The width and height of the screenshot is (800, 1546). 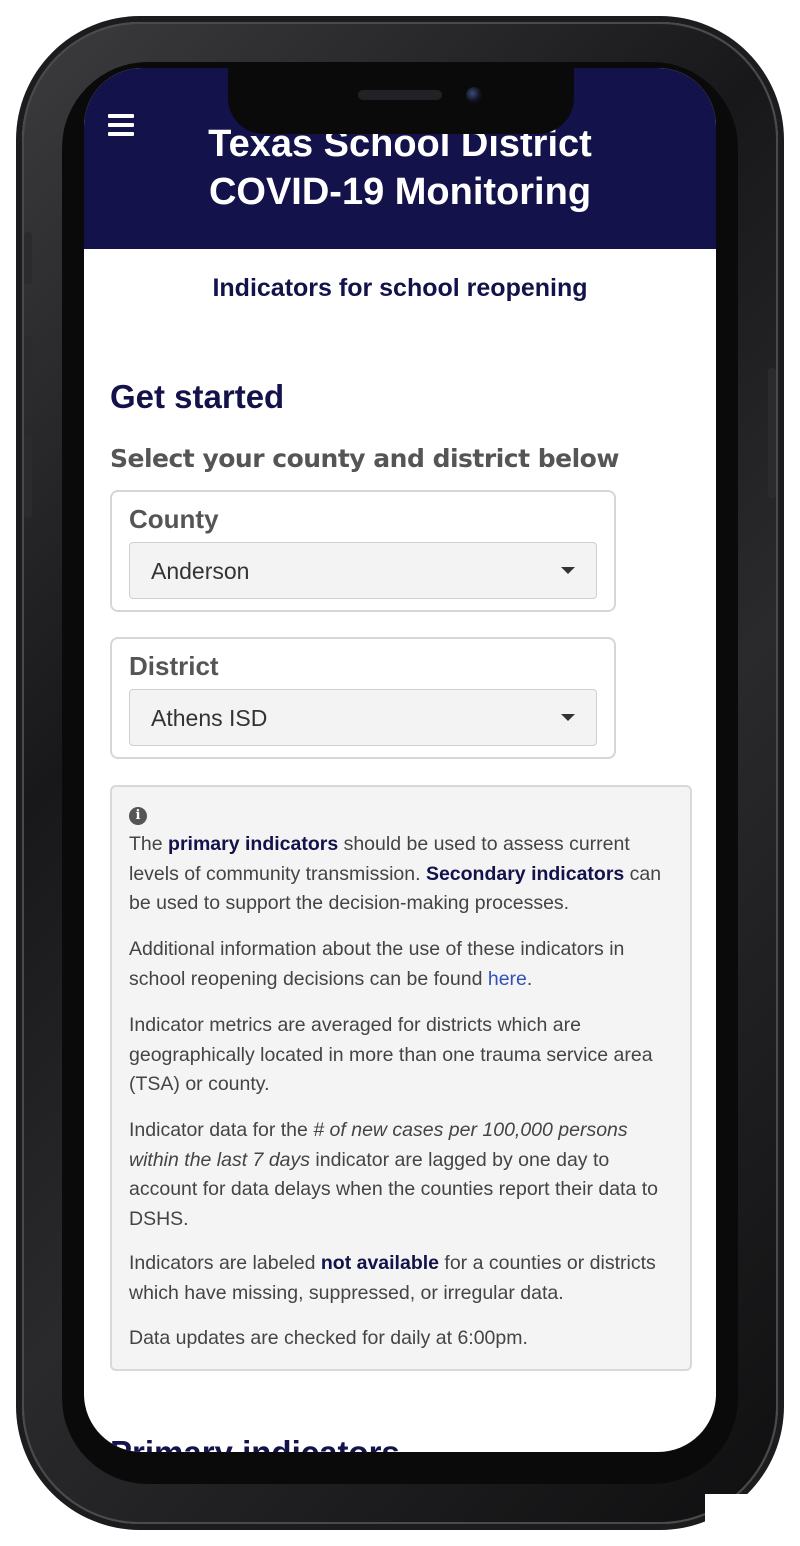 What do you see at coordinates (529, 978) in the screenshot?
I see `info-text: .` at bounding box center [529, 978].